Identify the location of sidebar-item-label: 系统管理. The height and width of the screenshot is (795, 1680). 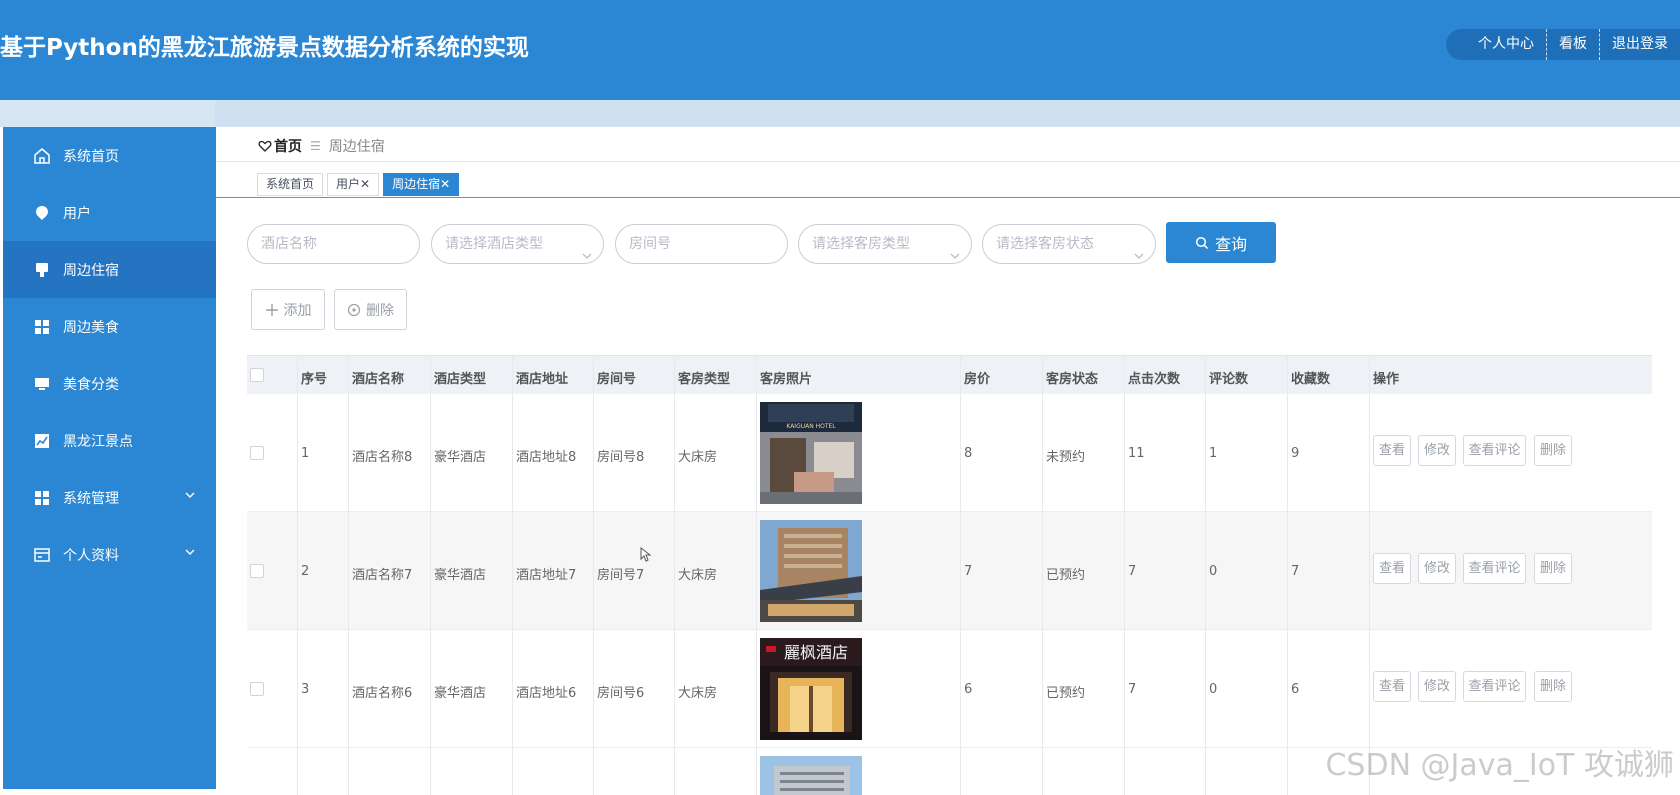
(91, 498).